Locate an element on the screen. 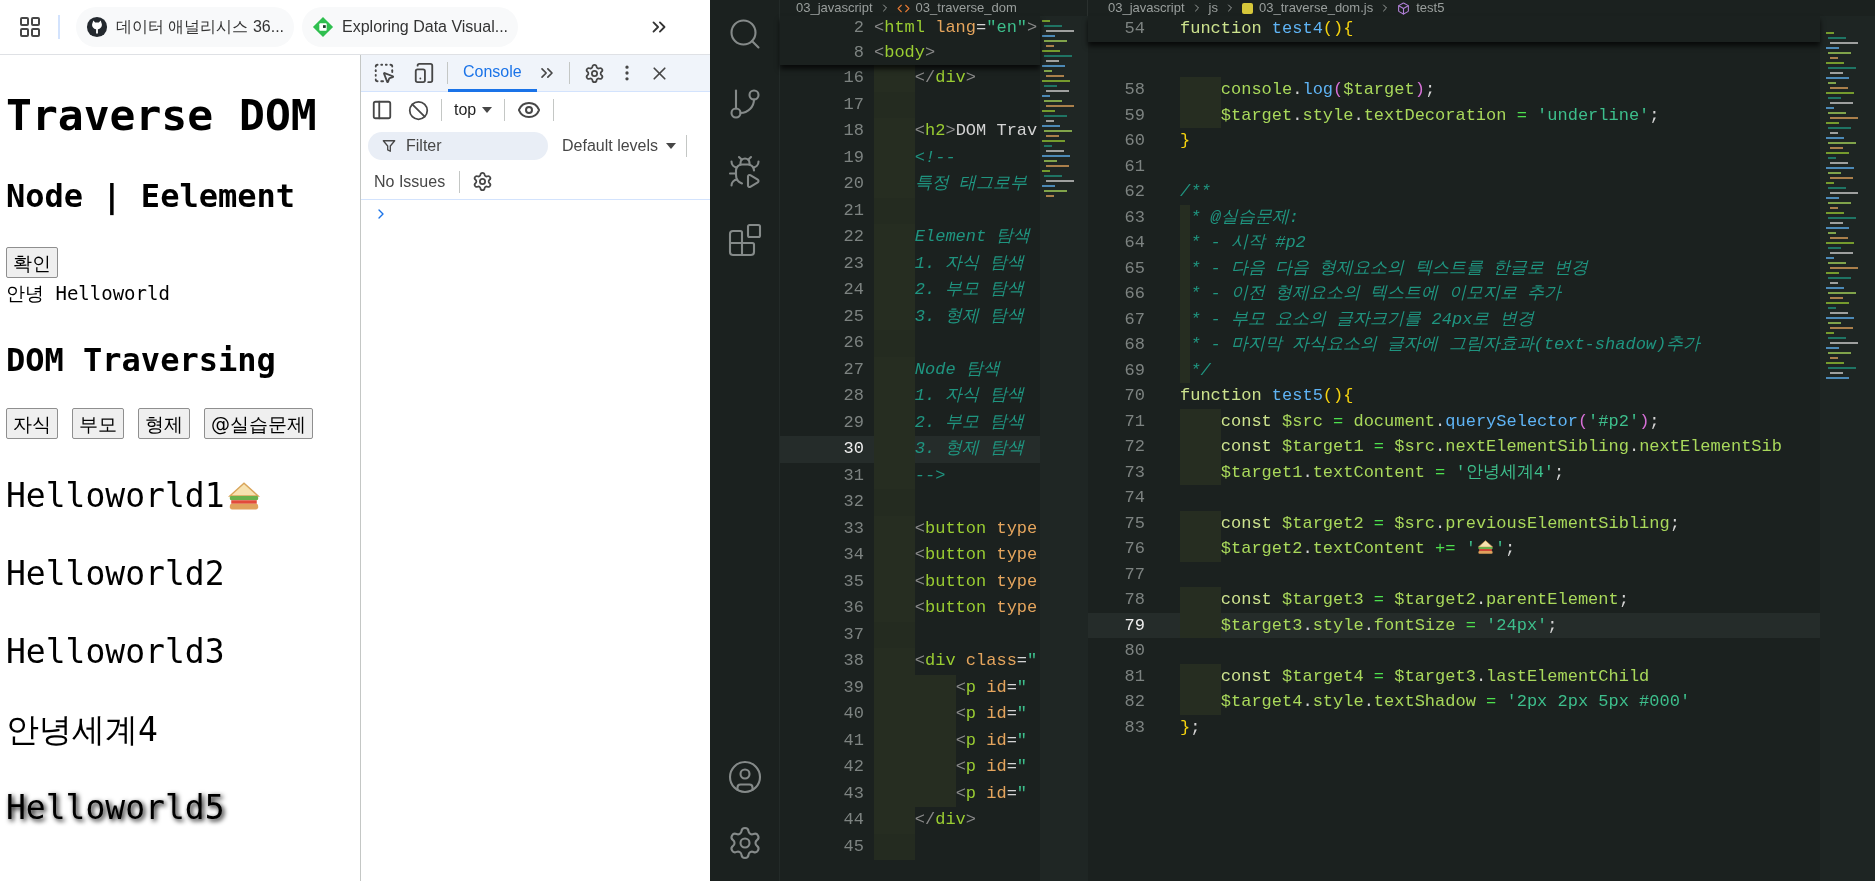 Image resolution: width=1875 pixels, height=881 pixels. greeting-text: 안녕 Helloworld is located at coordinates (88, 293).